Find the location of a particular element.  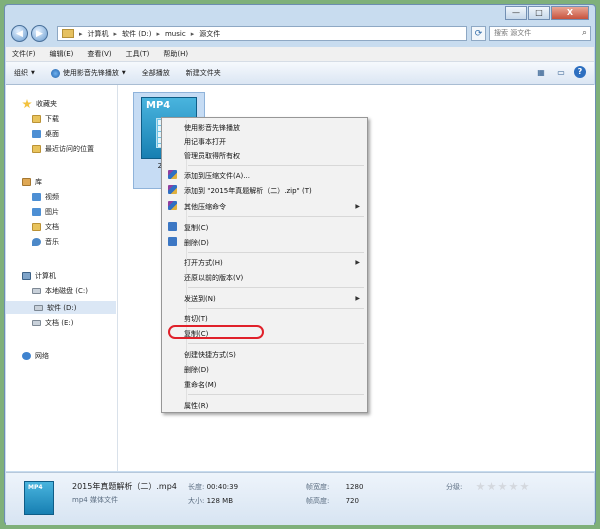

breadcrumb-computer: 计算机 is located at coordinates (98, 34).